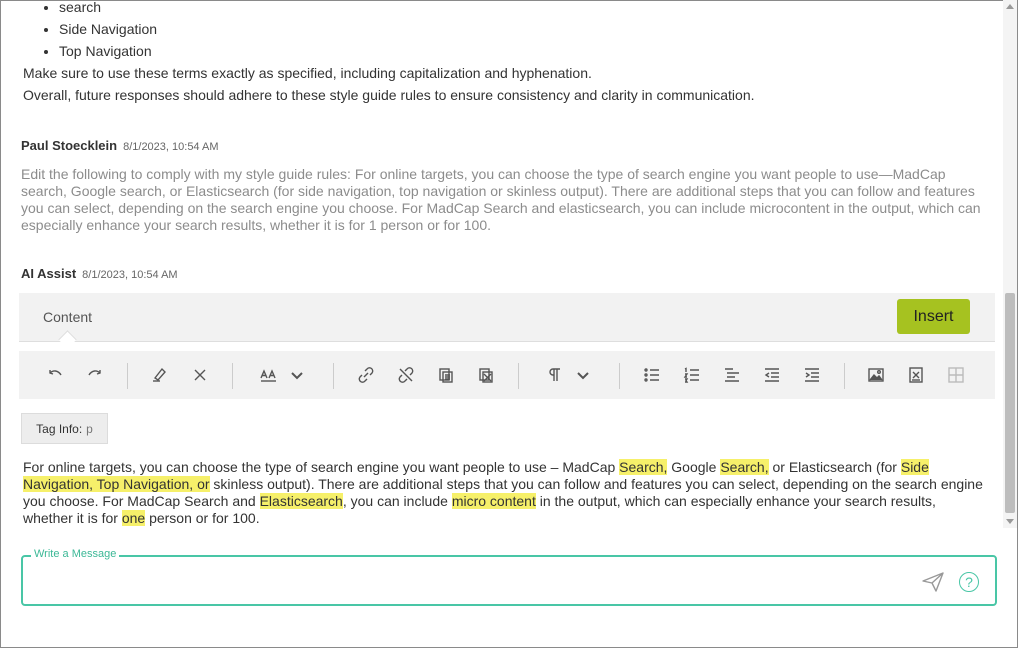 The height and width of the screenshot is (648, 1018). What do you see at coordinates (69, 145) in the screenshot?
I see `author-name: Paul Stoecklein` at bounding box center [69, 145].